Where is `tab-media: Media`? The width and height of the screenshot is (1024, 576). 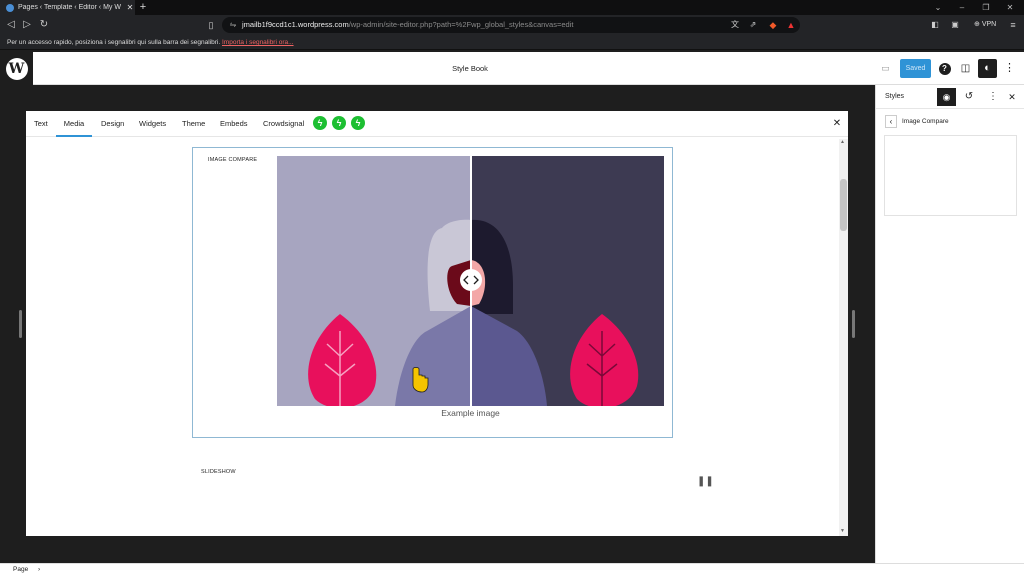
tab-media: Media is located at coordinates (74, 124).